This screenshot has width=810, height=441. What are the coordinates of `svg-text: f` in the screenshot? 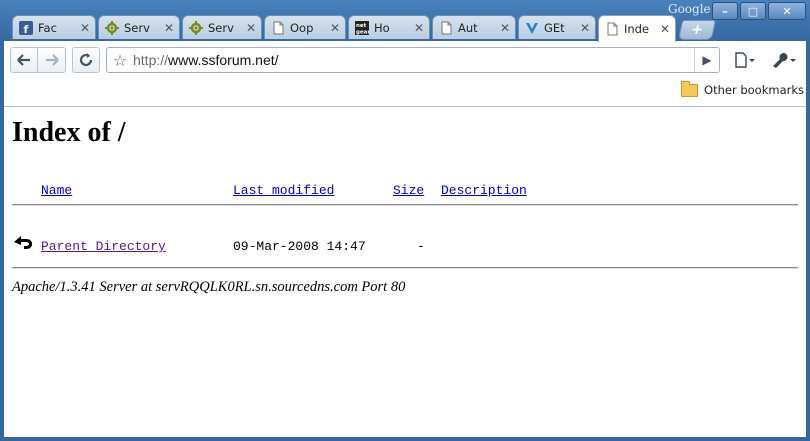 It's located at (26, 29).